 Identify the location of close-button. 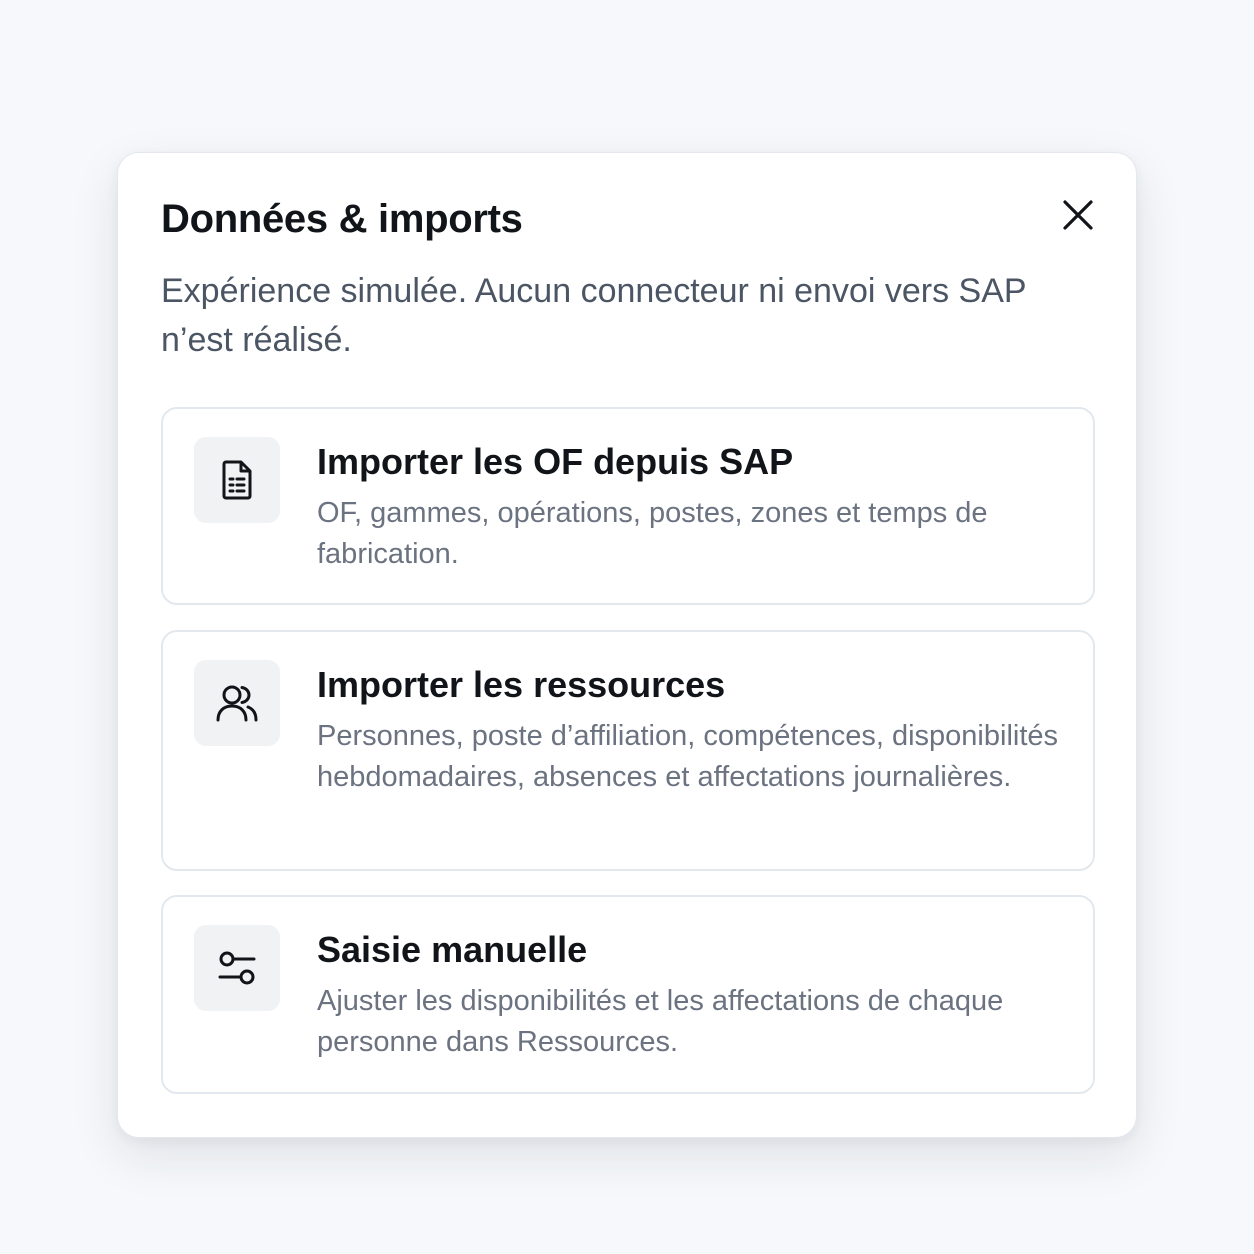
(1078, 215).